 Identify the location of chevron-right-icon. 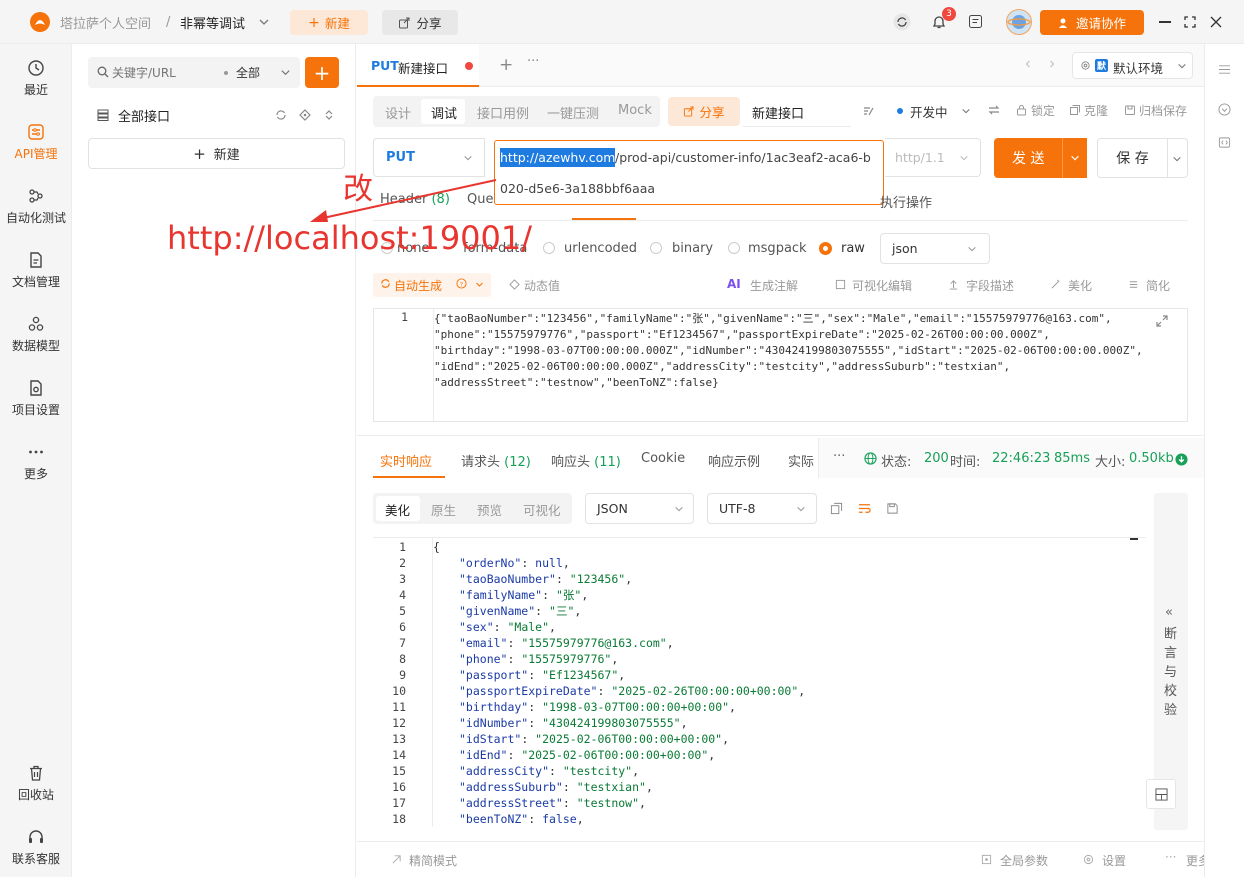
(1052, 64).